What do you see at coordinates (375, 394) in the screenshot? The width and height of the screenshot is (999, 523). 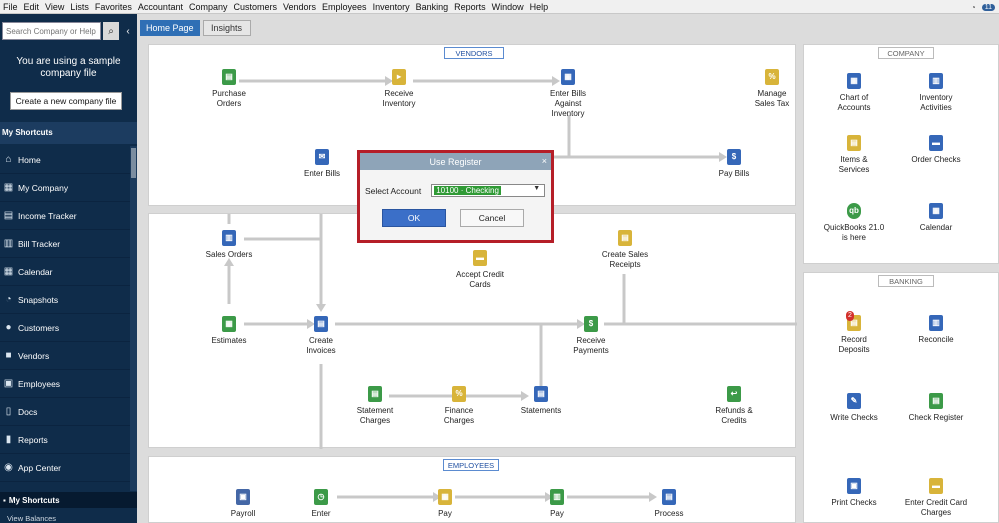 I see `statement-charges-icon: ▤` at bounding box center [375, 394].